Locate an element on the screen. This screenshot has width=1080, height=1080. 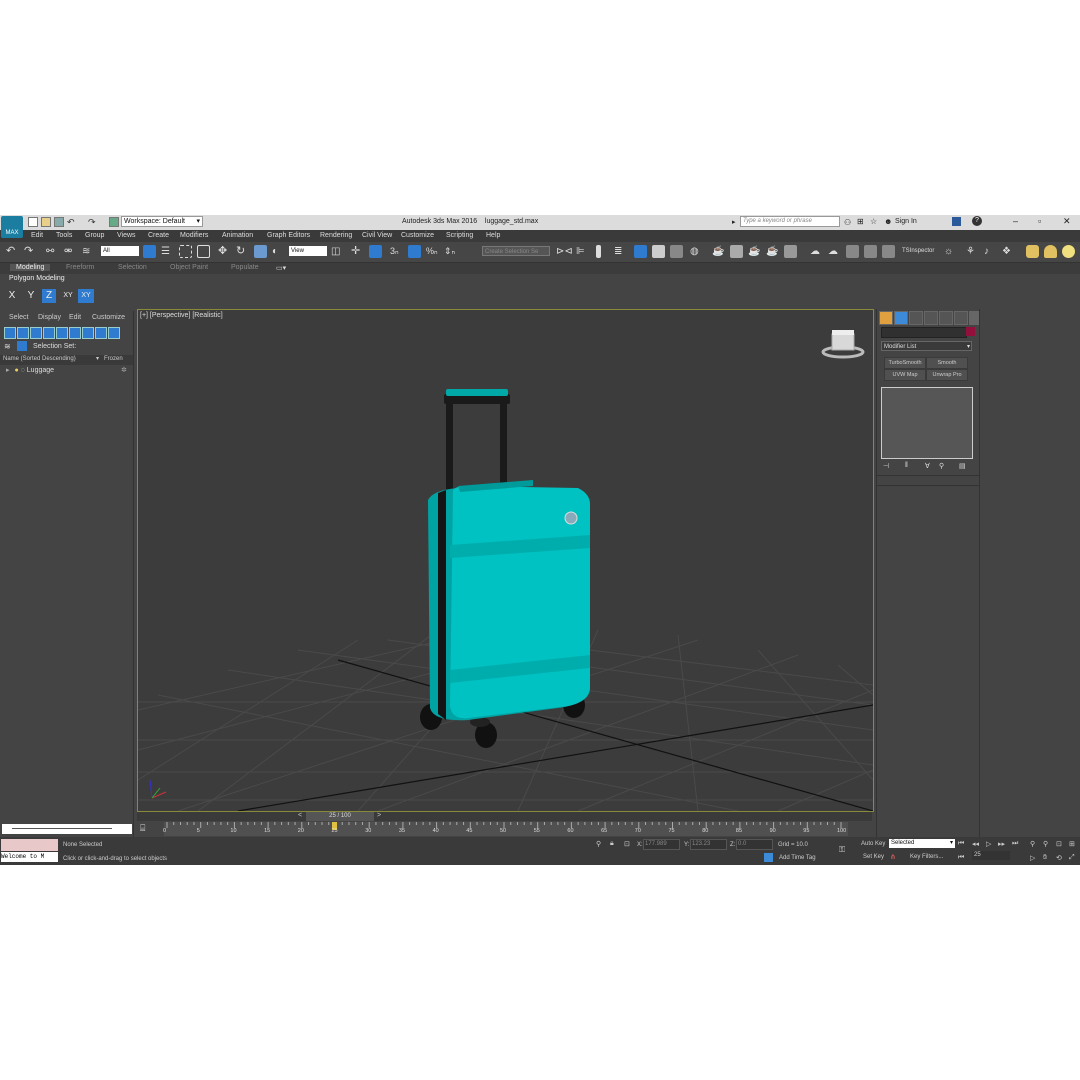
cloud-outline-icon: ☁ is located at coordinates (834, 251).